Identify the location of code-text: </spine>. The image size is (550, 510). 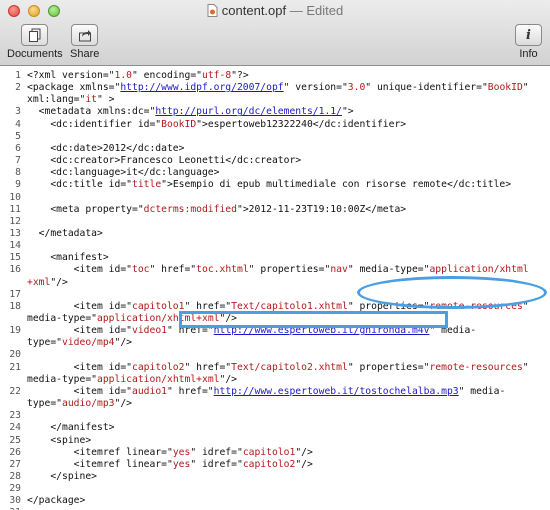
(62, 477).